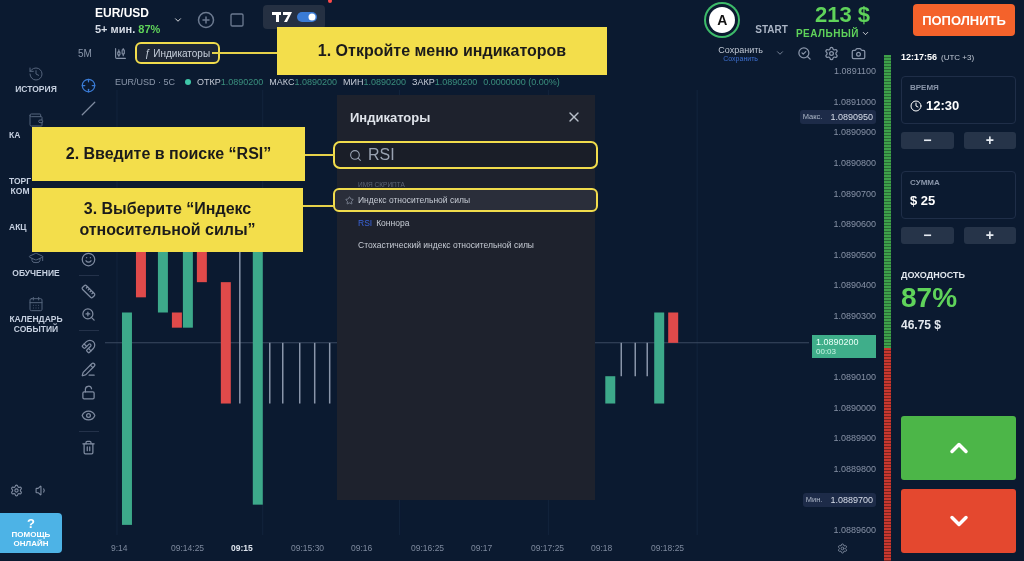 The width and height of the screenshot is (1024, 561). What do you see at coordinates (18, 227) in the screenshot?
I see `sidebar-item: АКЦ` at bounding box center [18, 227].